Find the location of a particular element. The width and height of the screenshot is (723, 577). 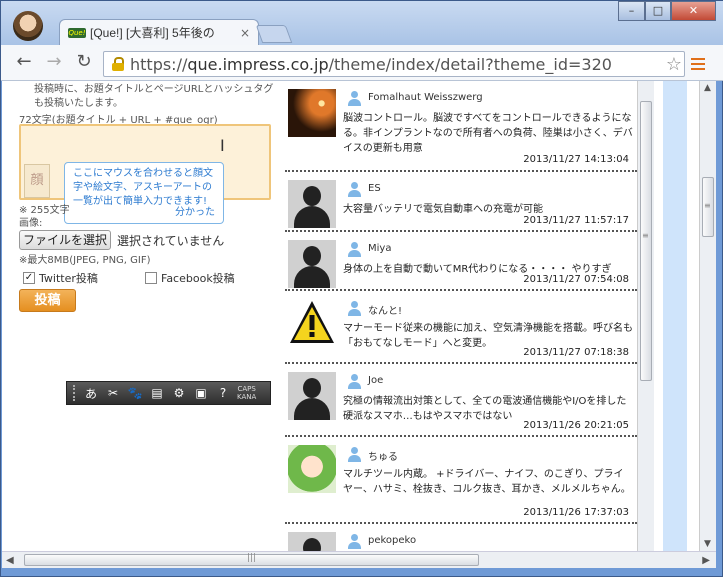

minimize-button: – is located at coordinates (631, 11).